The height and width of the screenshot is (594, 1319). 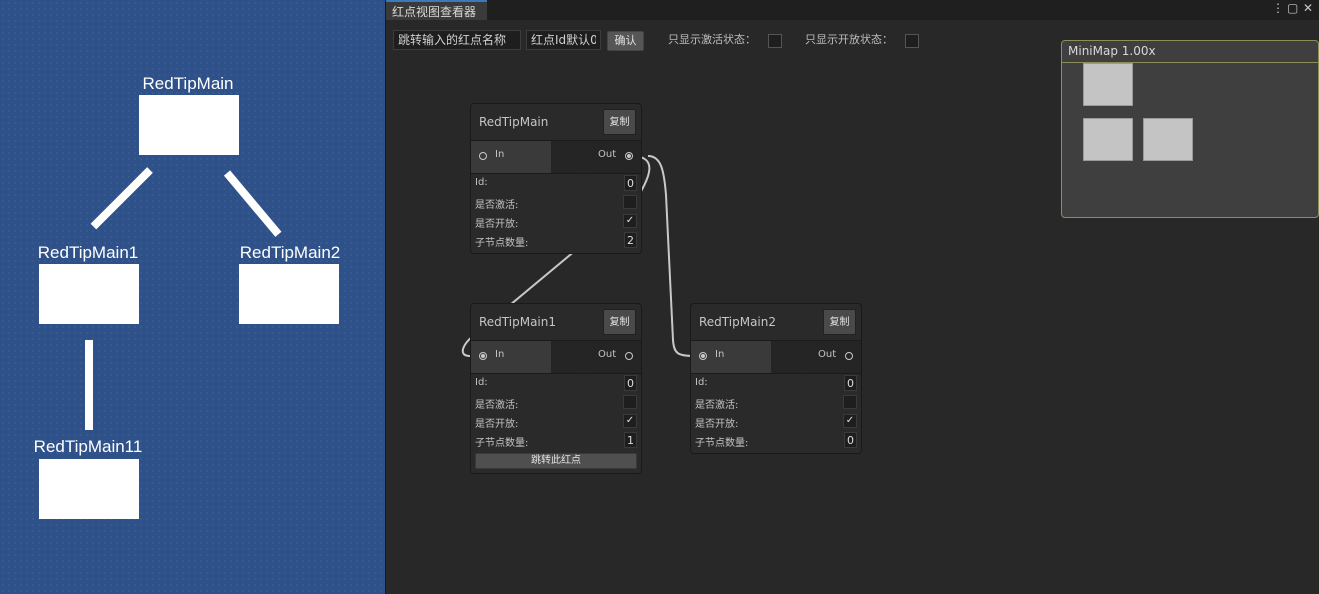 I want to click on confirm-button: 确认, so click(x=625, y=41).